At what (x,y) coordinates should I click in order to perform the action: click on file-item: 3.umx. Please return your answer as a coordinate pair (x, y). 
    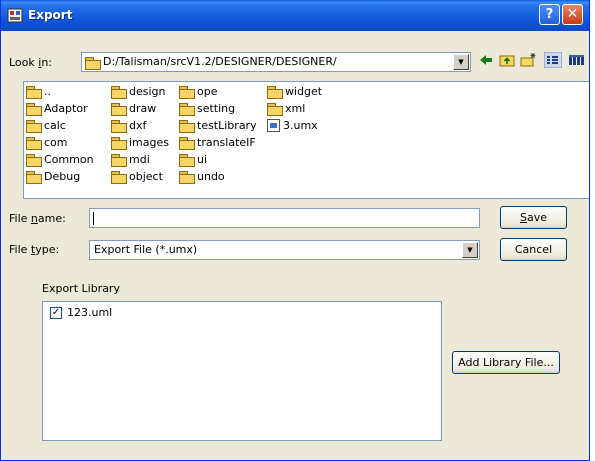
    Looking at the image, I should click on (292, 126).